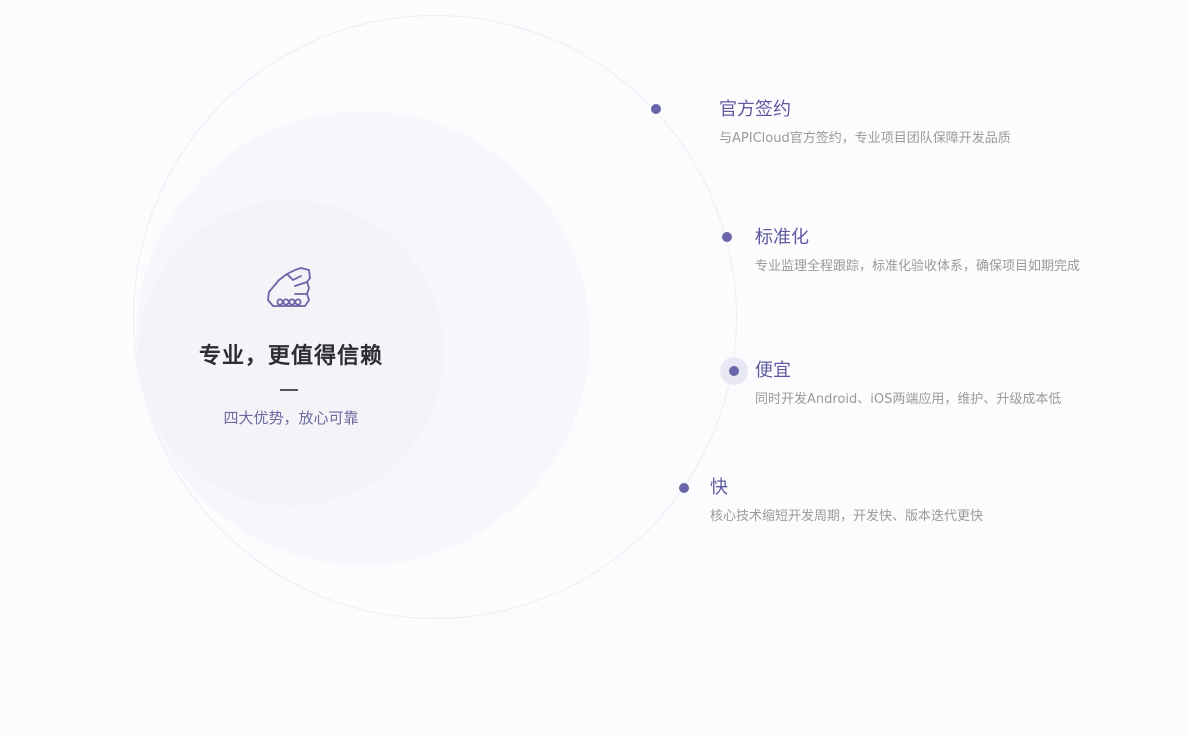  I want to click on feature-title: 快, so click(719, 487).